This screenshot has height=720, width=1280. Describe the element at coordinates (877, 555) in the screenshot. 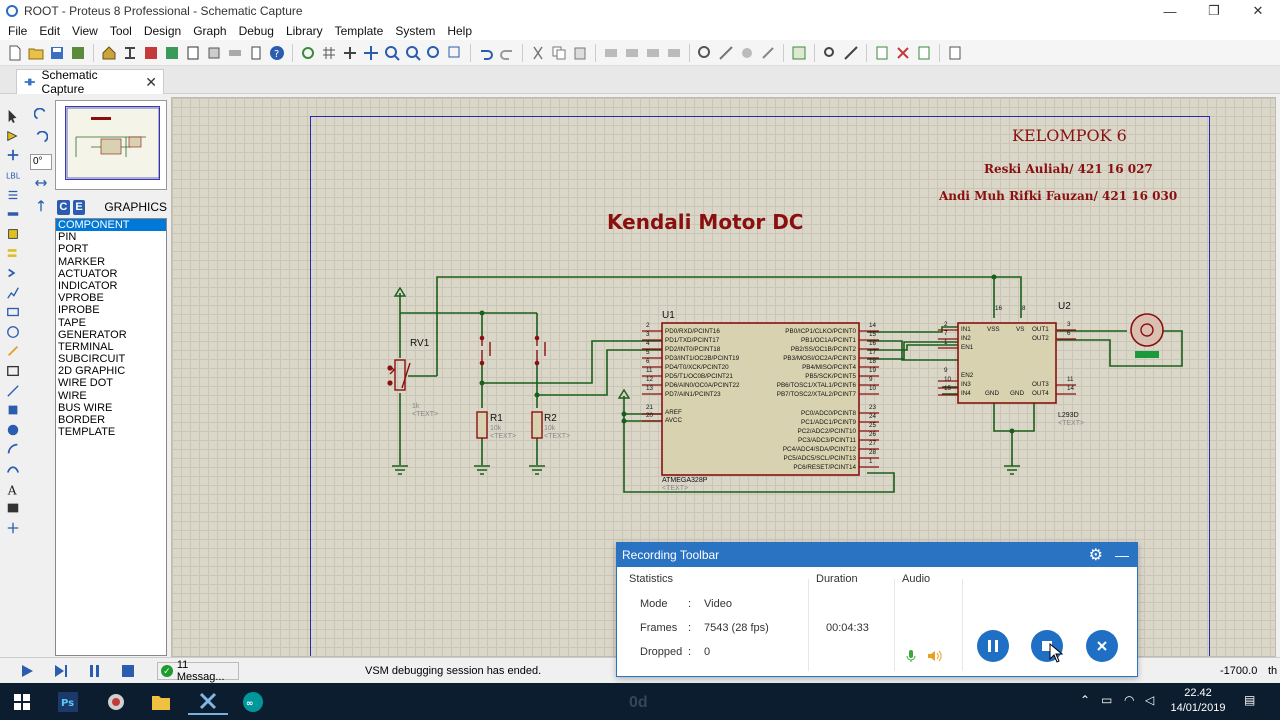

I see `recording-toolbar-header: Recording Toolbar ⚙ —` at that location.